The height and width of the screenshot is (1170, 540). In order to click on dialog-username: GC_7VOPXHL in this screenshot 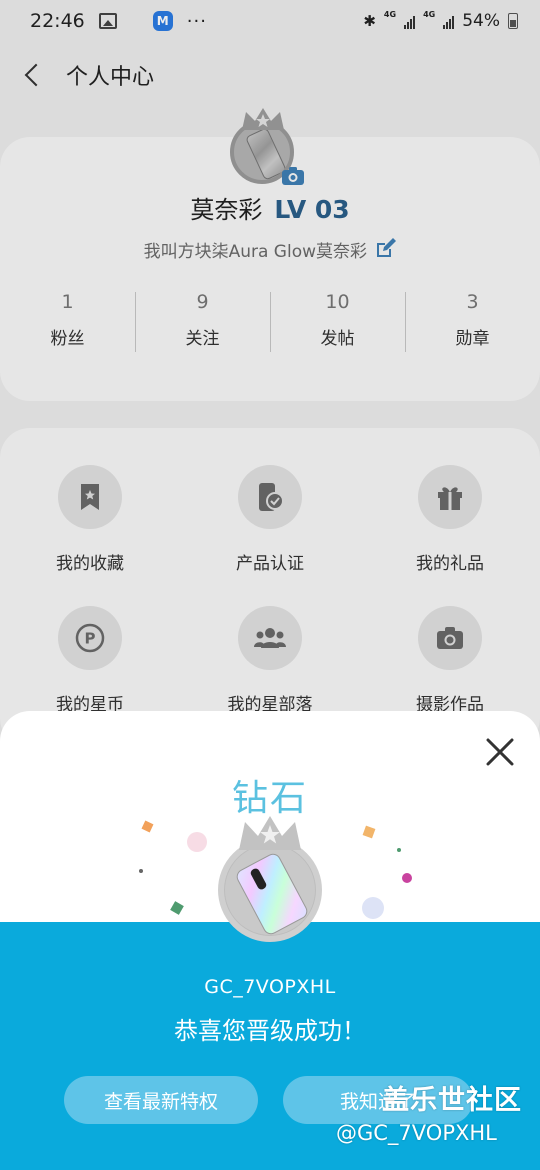, I will do `click(270, 987)`.